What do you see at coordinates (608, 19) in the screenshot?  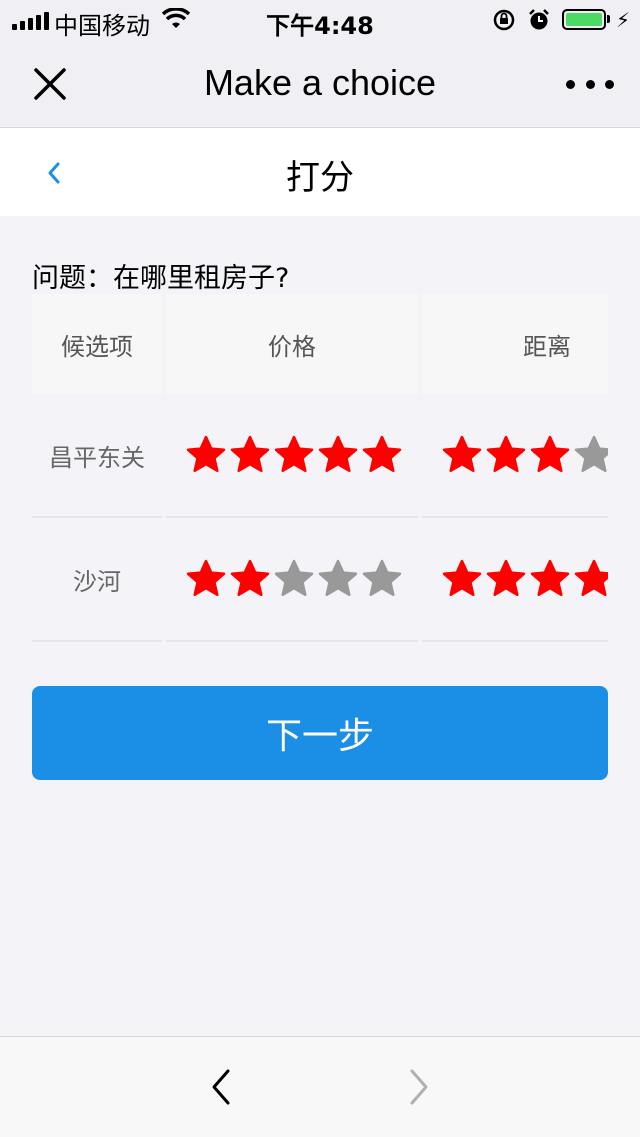 I see `battery-tip` at bounding box center [608, 19].